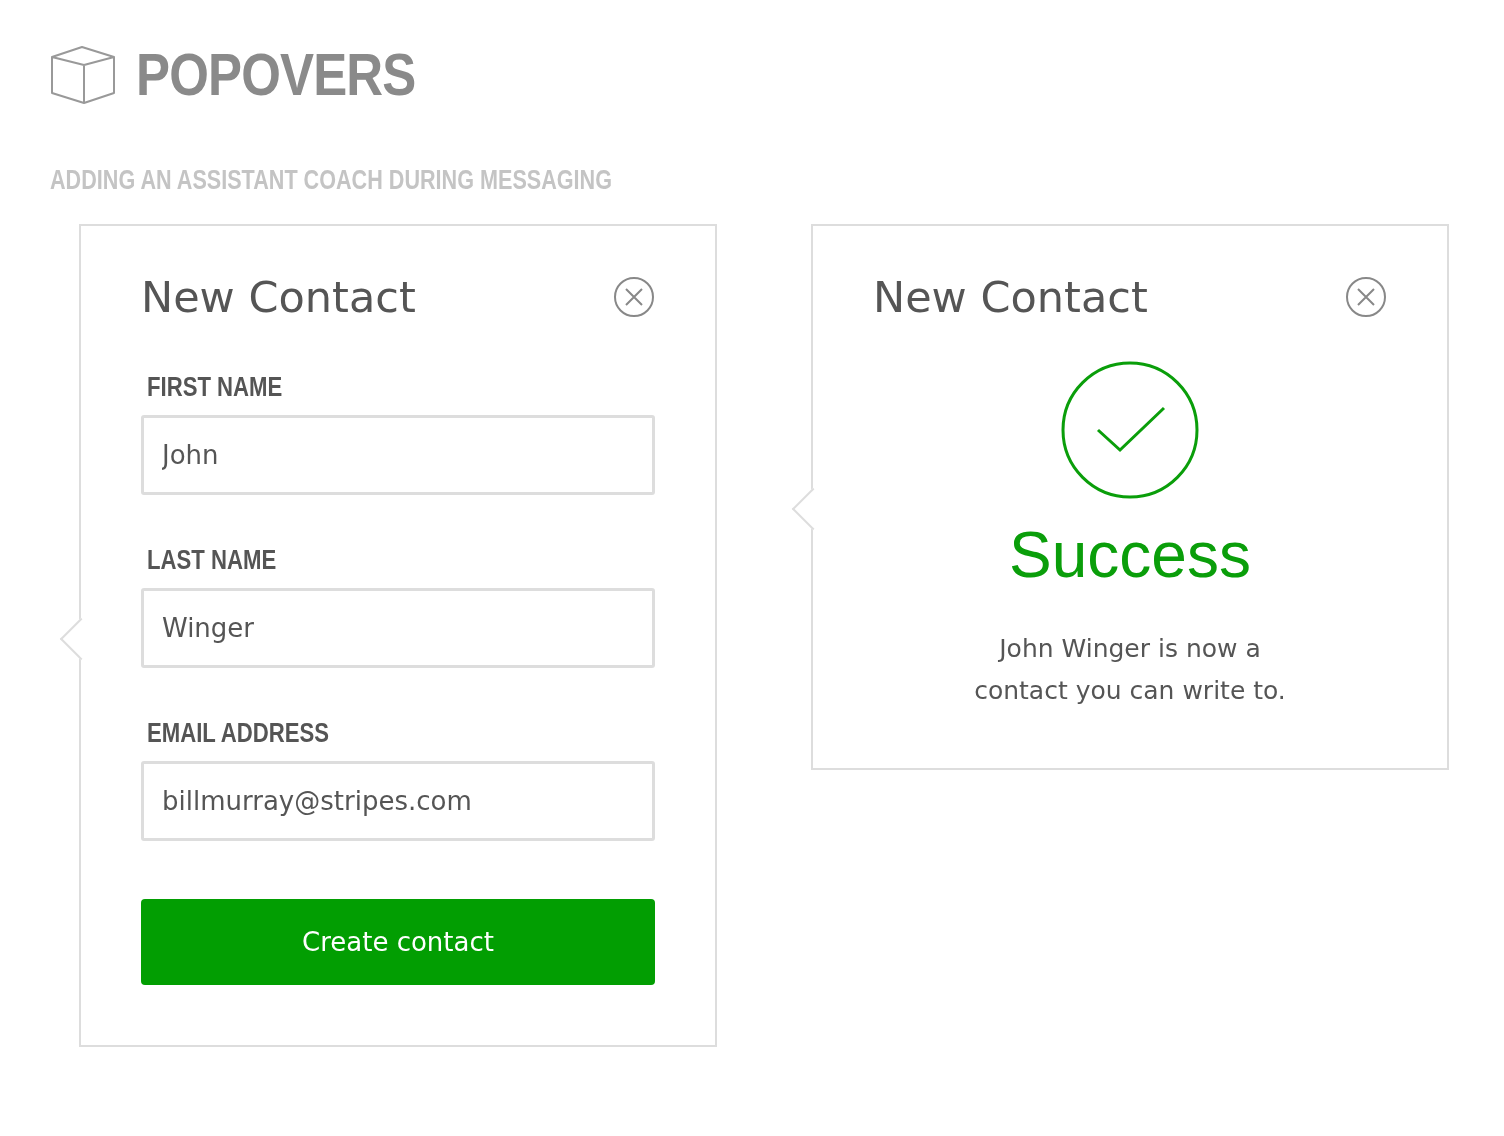 This screenshot has width=1504, height=1136. What do you see at coordinates (215, 387) in the screenshot?
I see `field-label: FIRST NAME` at bounding box center [215, 387].